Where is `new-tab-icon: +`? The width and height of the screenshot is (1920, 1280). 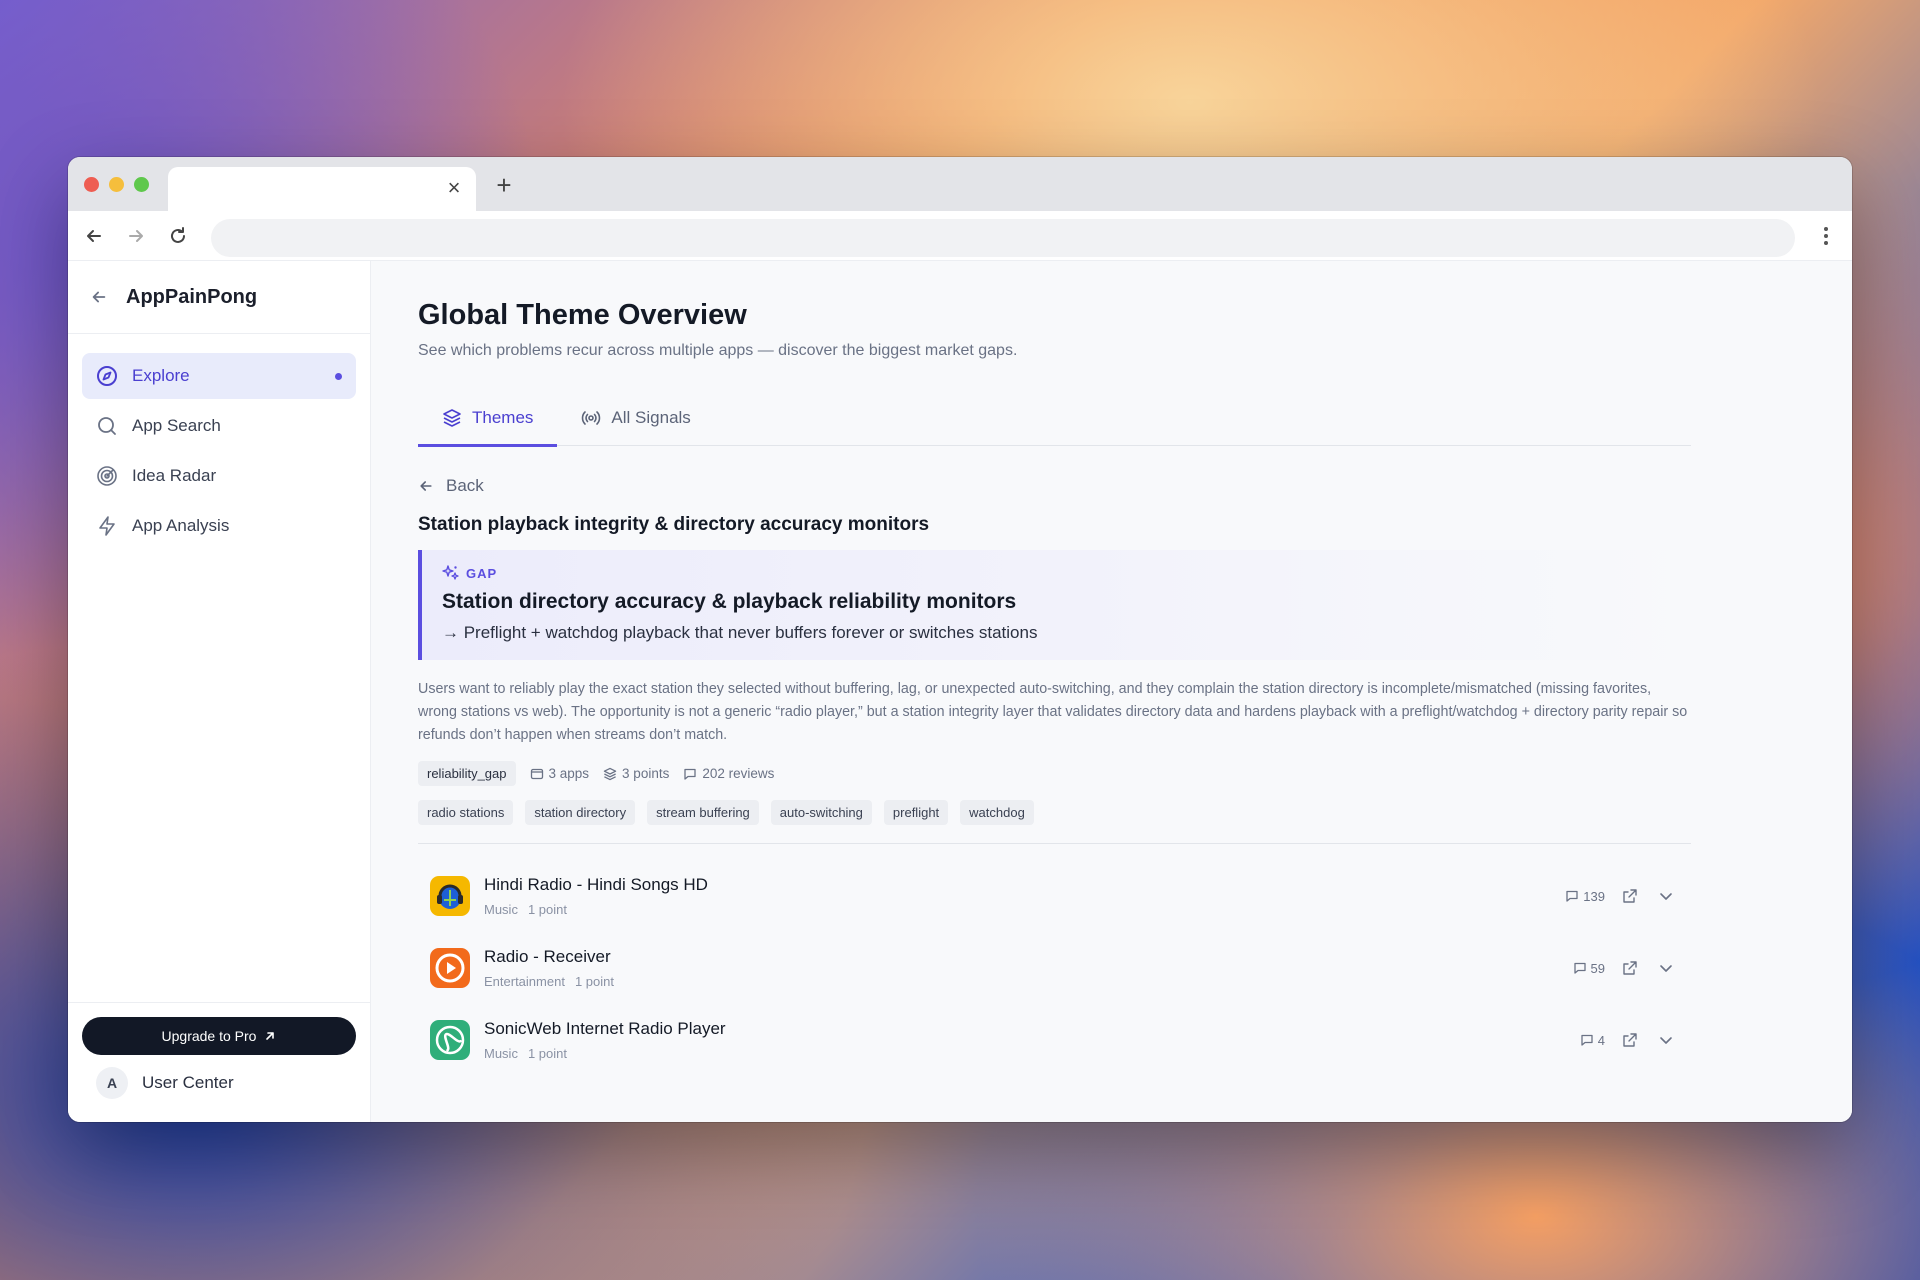 new-tab-icon: + is located at coordinates (504, 185).